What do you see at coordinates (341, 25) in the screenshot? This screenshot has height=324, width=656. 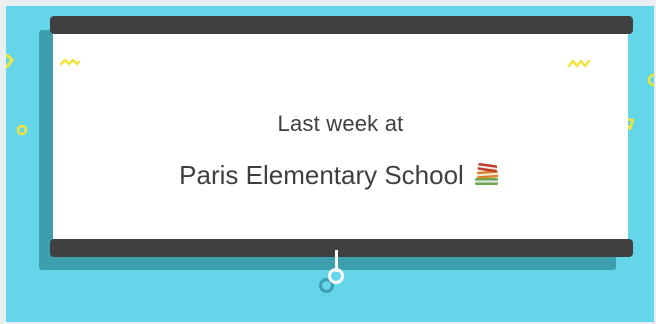 I see `screen-top-roller` at bounding box center [341, 25].